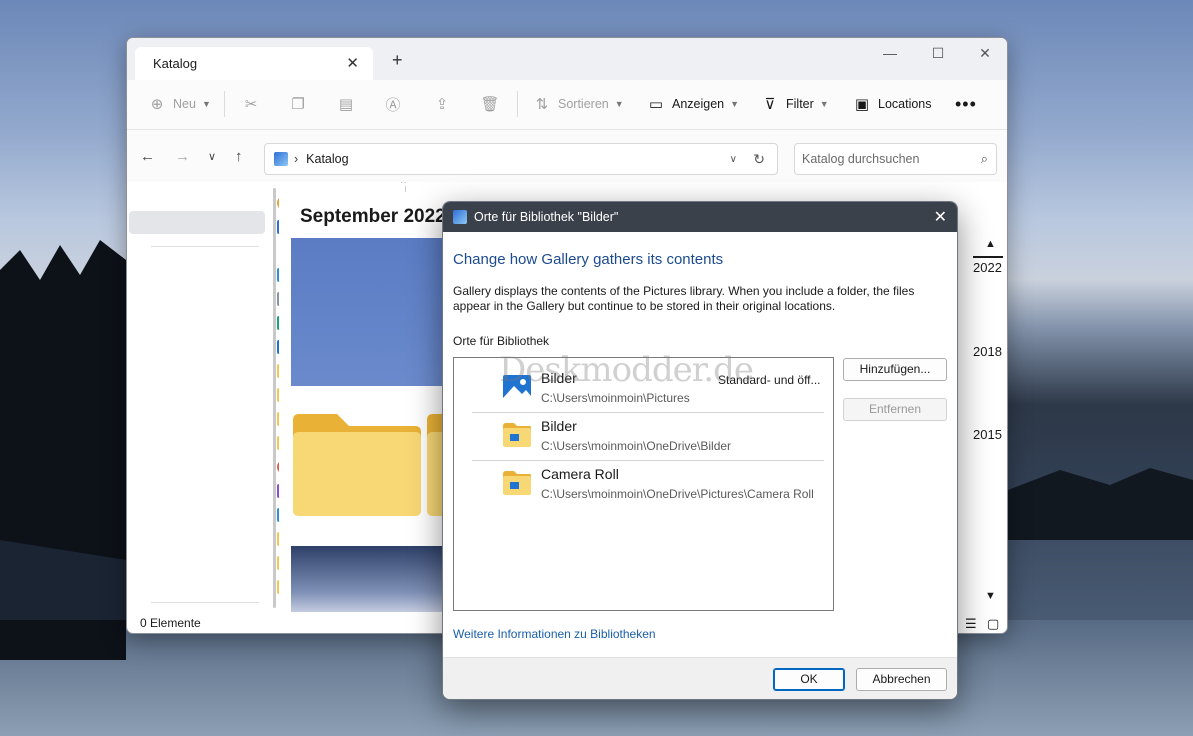 This screenshot has width=1193, height=736. What do you see at coordinates (298, 104) in the screenshot?
I see `copy-icon: ❐` at bounding box center [298, 104].